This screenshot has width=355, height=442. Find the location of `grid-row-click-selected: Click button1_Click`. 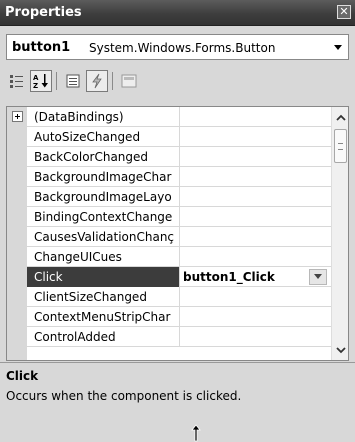

grid-row-click-selected: Click button1_Click is located at coordinates (169, 277).